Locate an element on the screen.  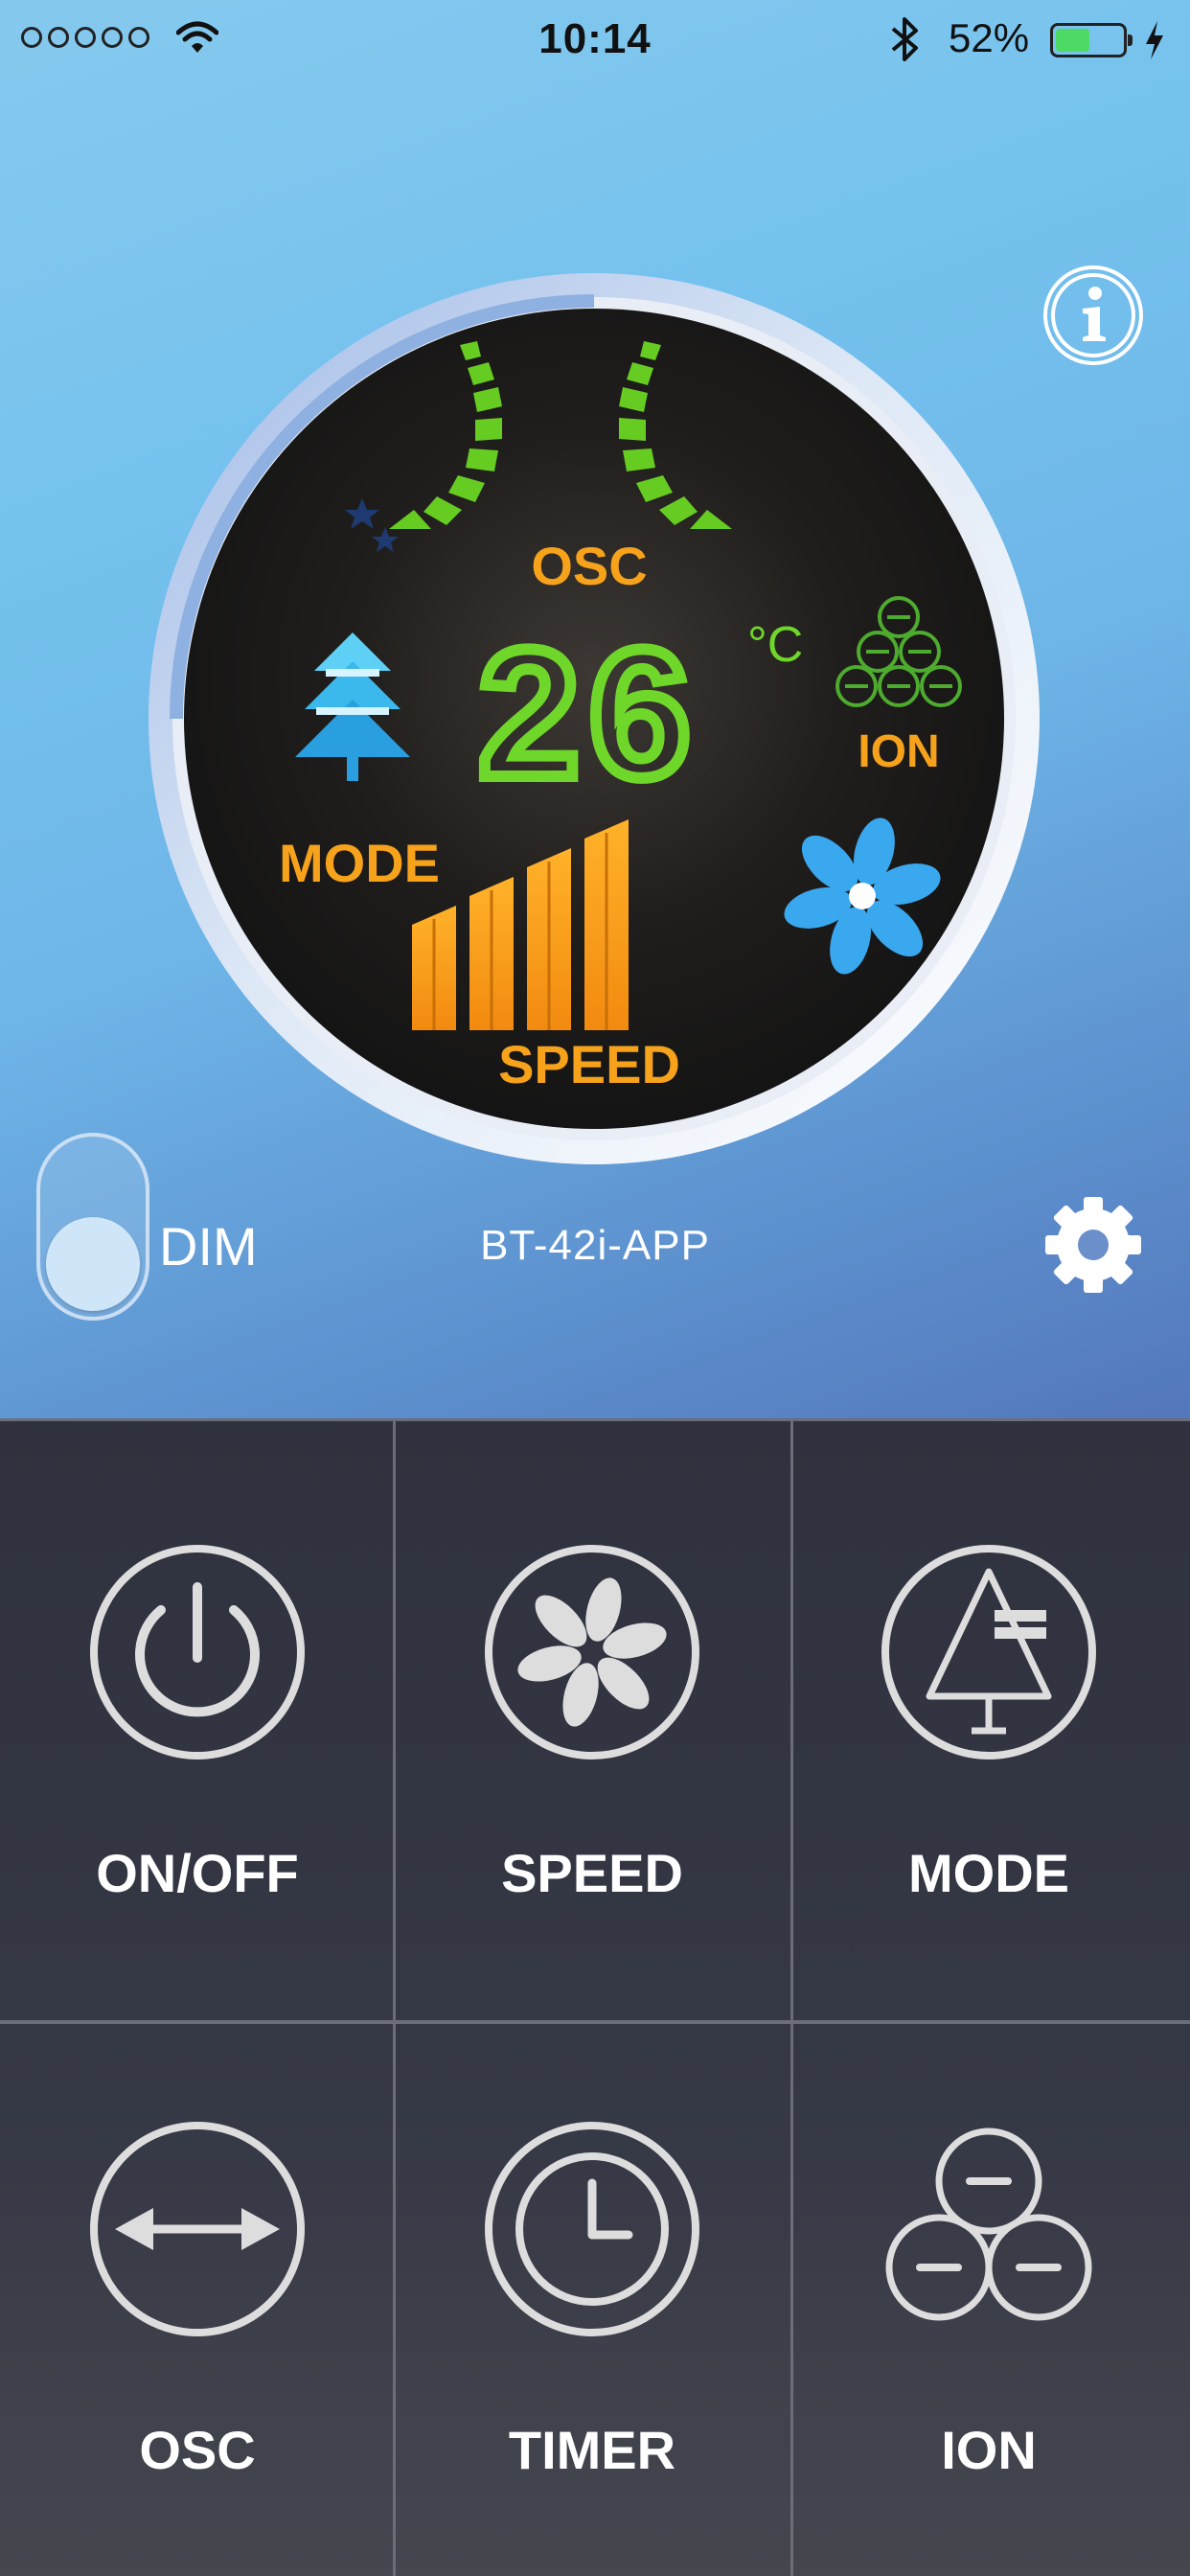
ion-label: ION is located at coordinates (989, 2450).